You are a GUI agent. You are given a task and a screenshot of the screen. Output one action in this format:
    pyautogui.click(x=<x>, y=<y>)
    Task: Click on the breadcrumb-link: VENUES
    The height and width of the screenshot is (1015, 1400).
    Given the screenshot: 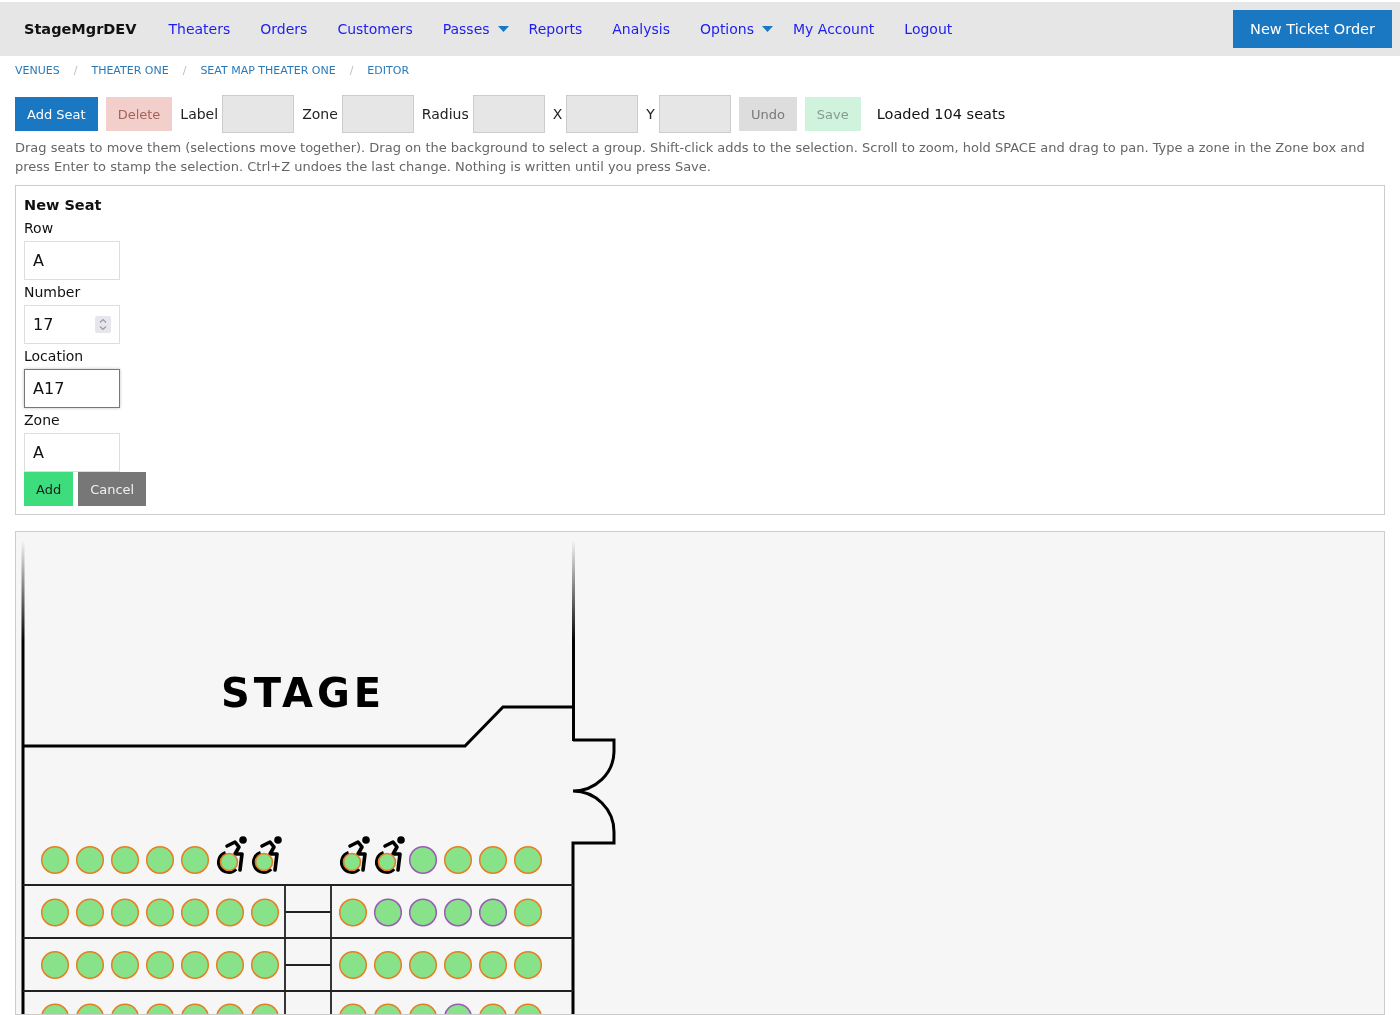 What is the action you would take?
    pyautogui.click(x=37, y=71)
    